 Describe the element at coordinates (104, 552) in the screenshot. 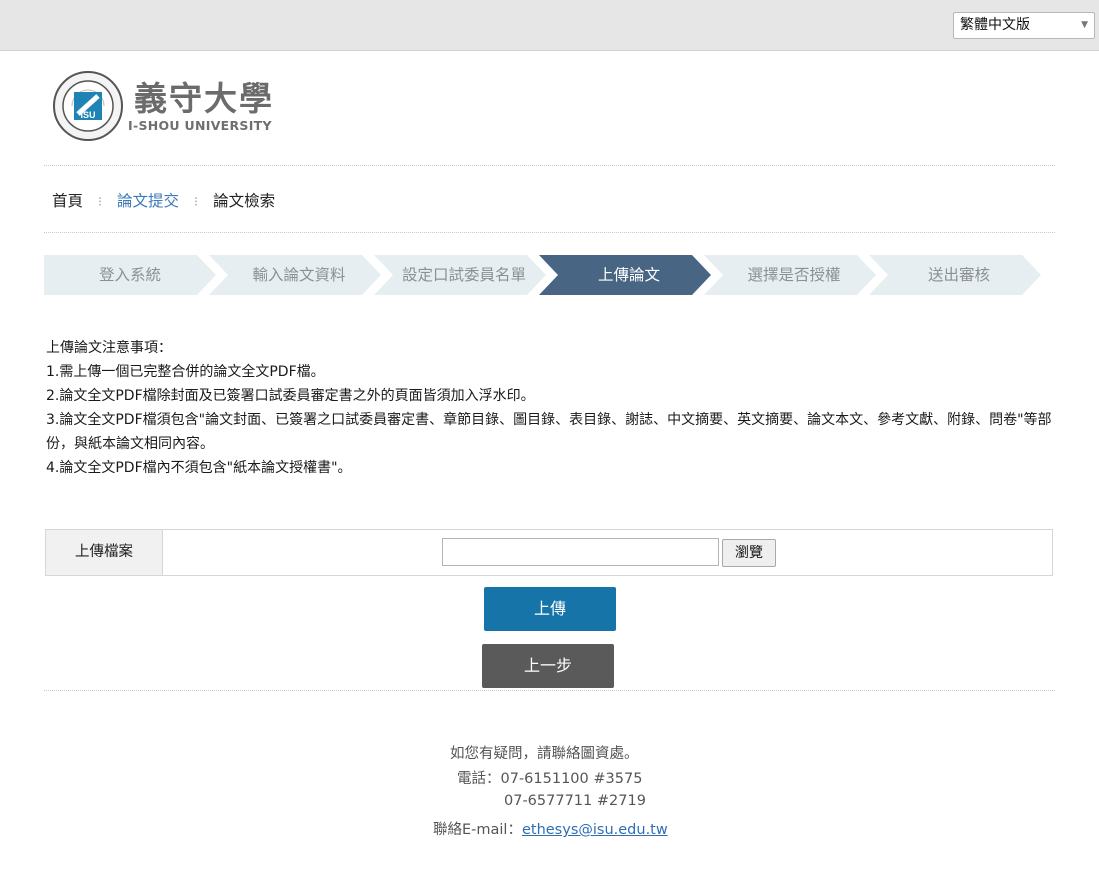

I see `upload-file-label: 上傳檔案` at that location.